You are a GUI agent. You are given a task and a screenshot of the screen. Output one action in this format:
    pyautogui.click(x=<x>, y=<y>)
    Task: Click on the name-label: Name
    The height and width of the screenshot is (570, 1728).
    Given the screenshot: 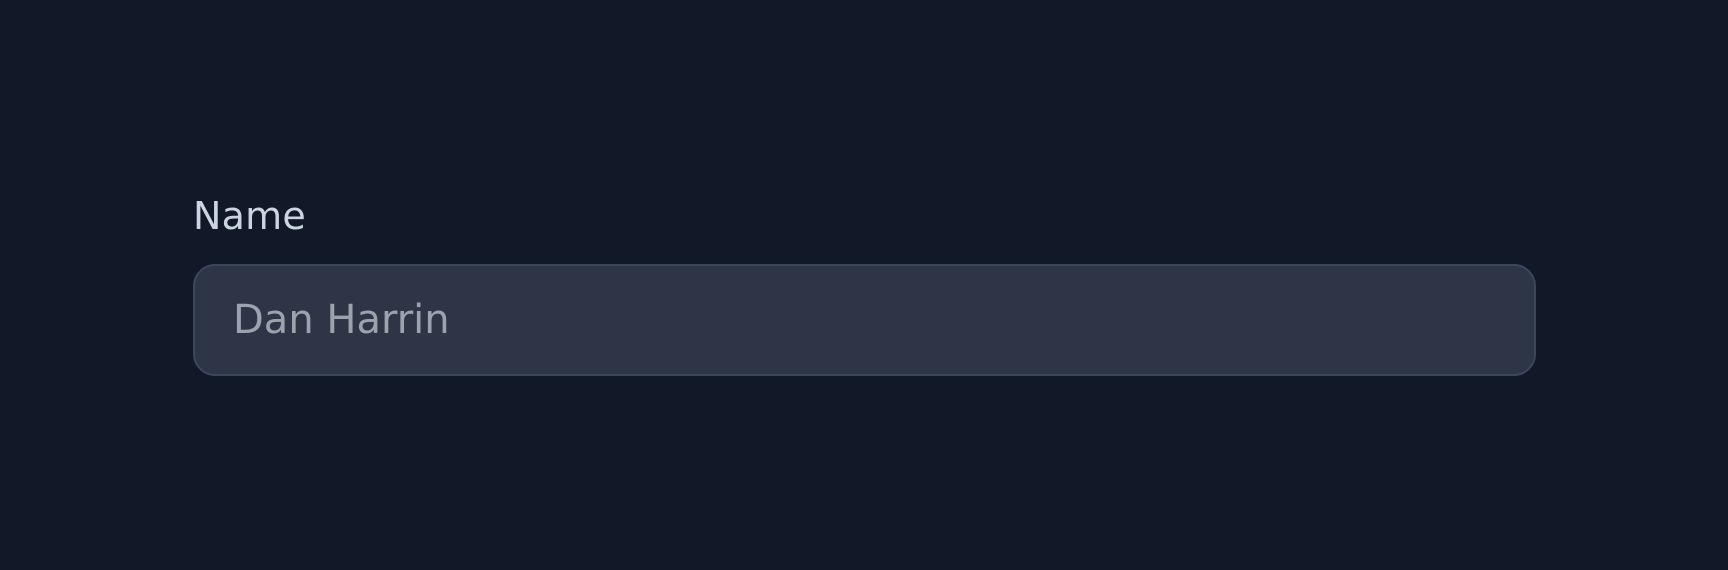 What is the action you would take?
    pyautogui.click(x=249, y=216)
    